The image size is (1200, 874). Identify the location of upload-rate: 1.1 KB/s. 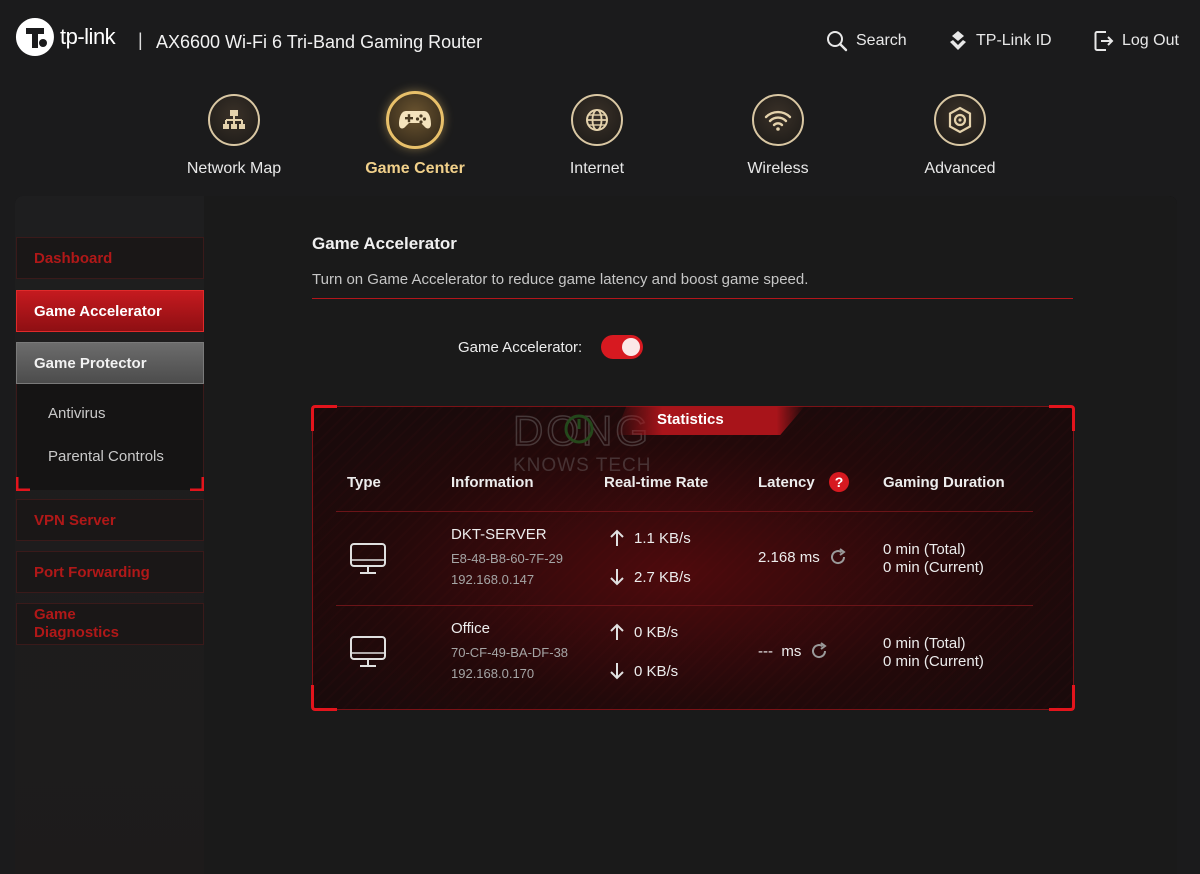
(650, 538).